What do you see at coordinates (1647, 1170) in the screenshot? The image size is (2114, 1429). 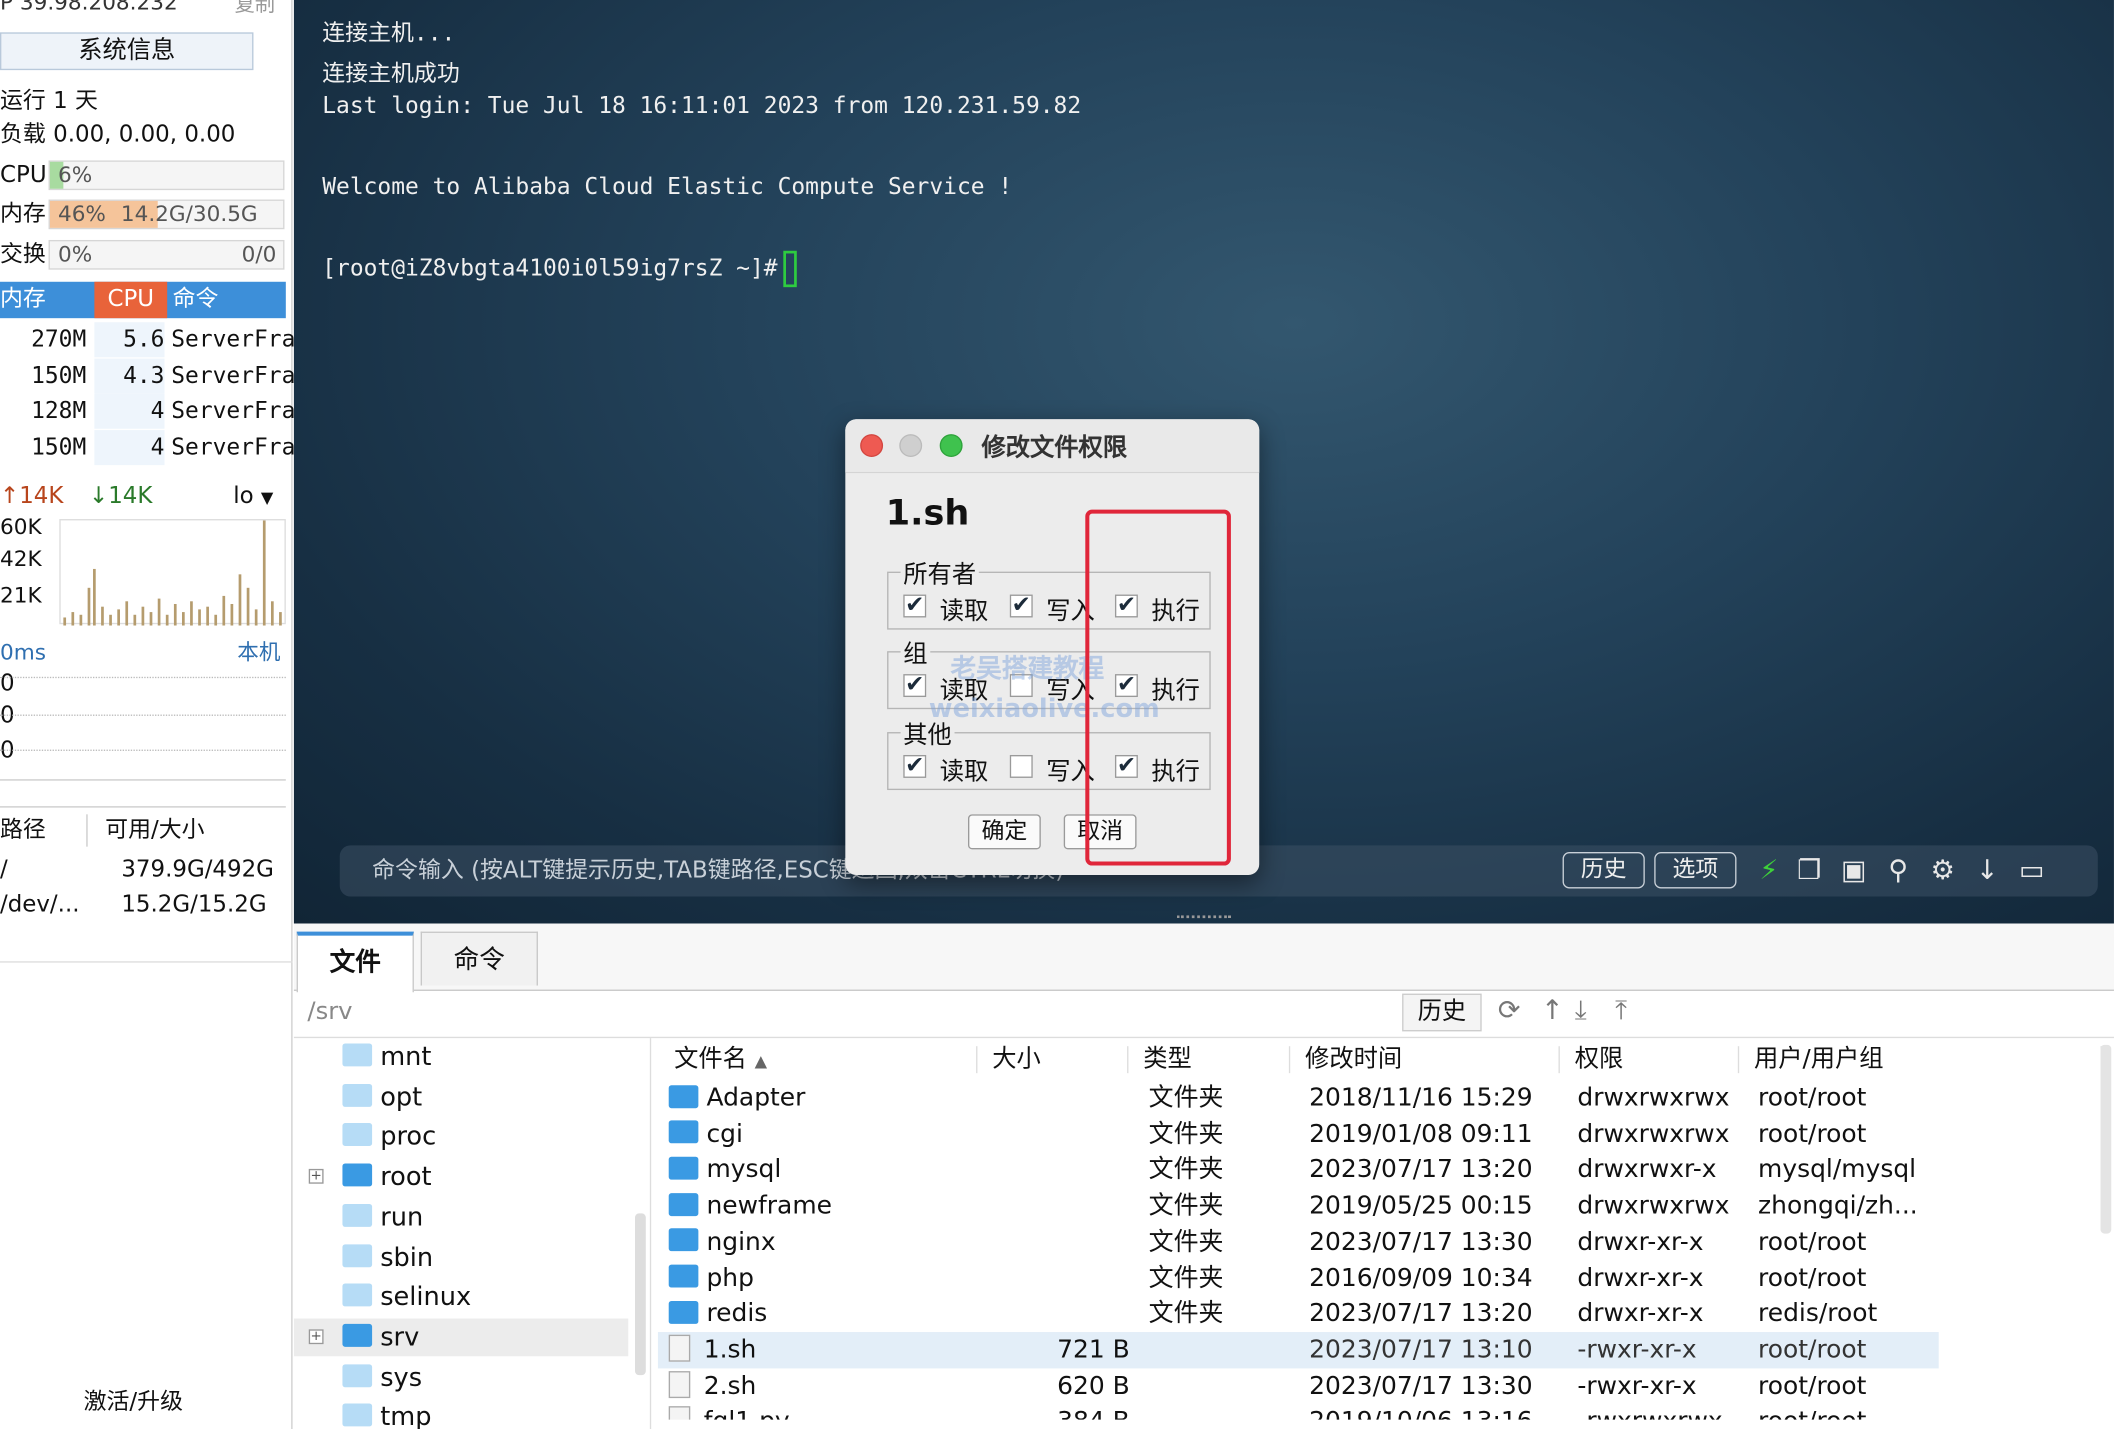 I see `file-perm: drwxrwxr-x` at bounding box center [1647, 1170].